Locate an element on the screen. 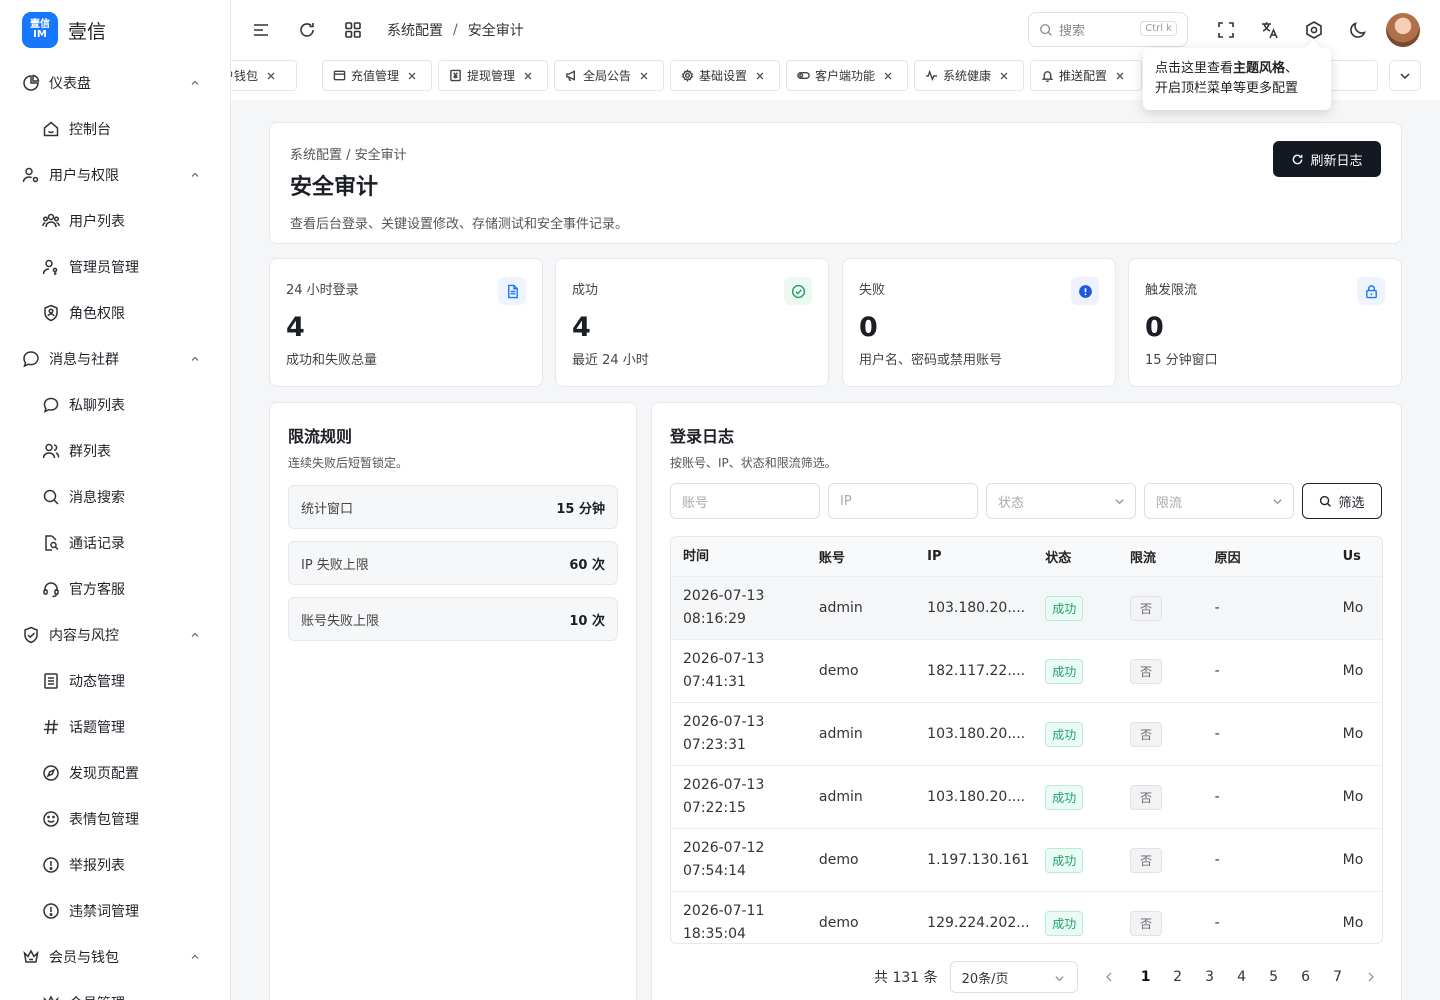 The height and width of the screenshot is (1000, 1440). tab-6: 系统健康 is located at coordinates (969, 75).